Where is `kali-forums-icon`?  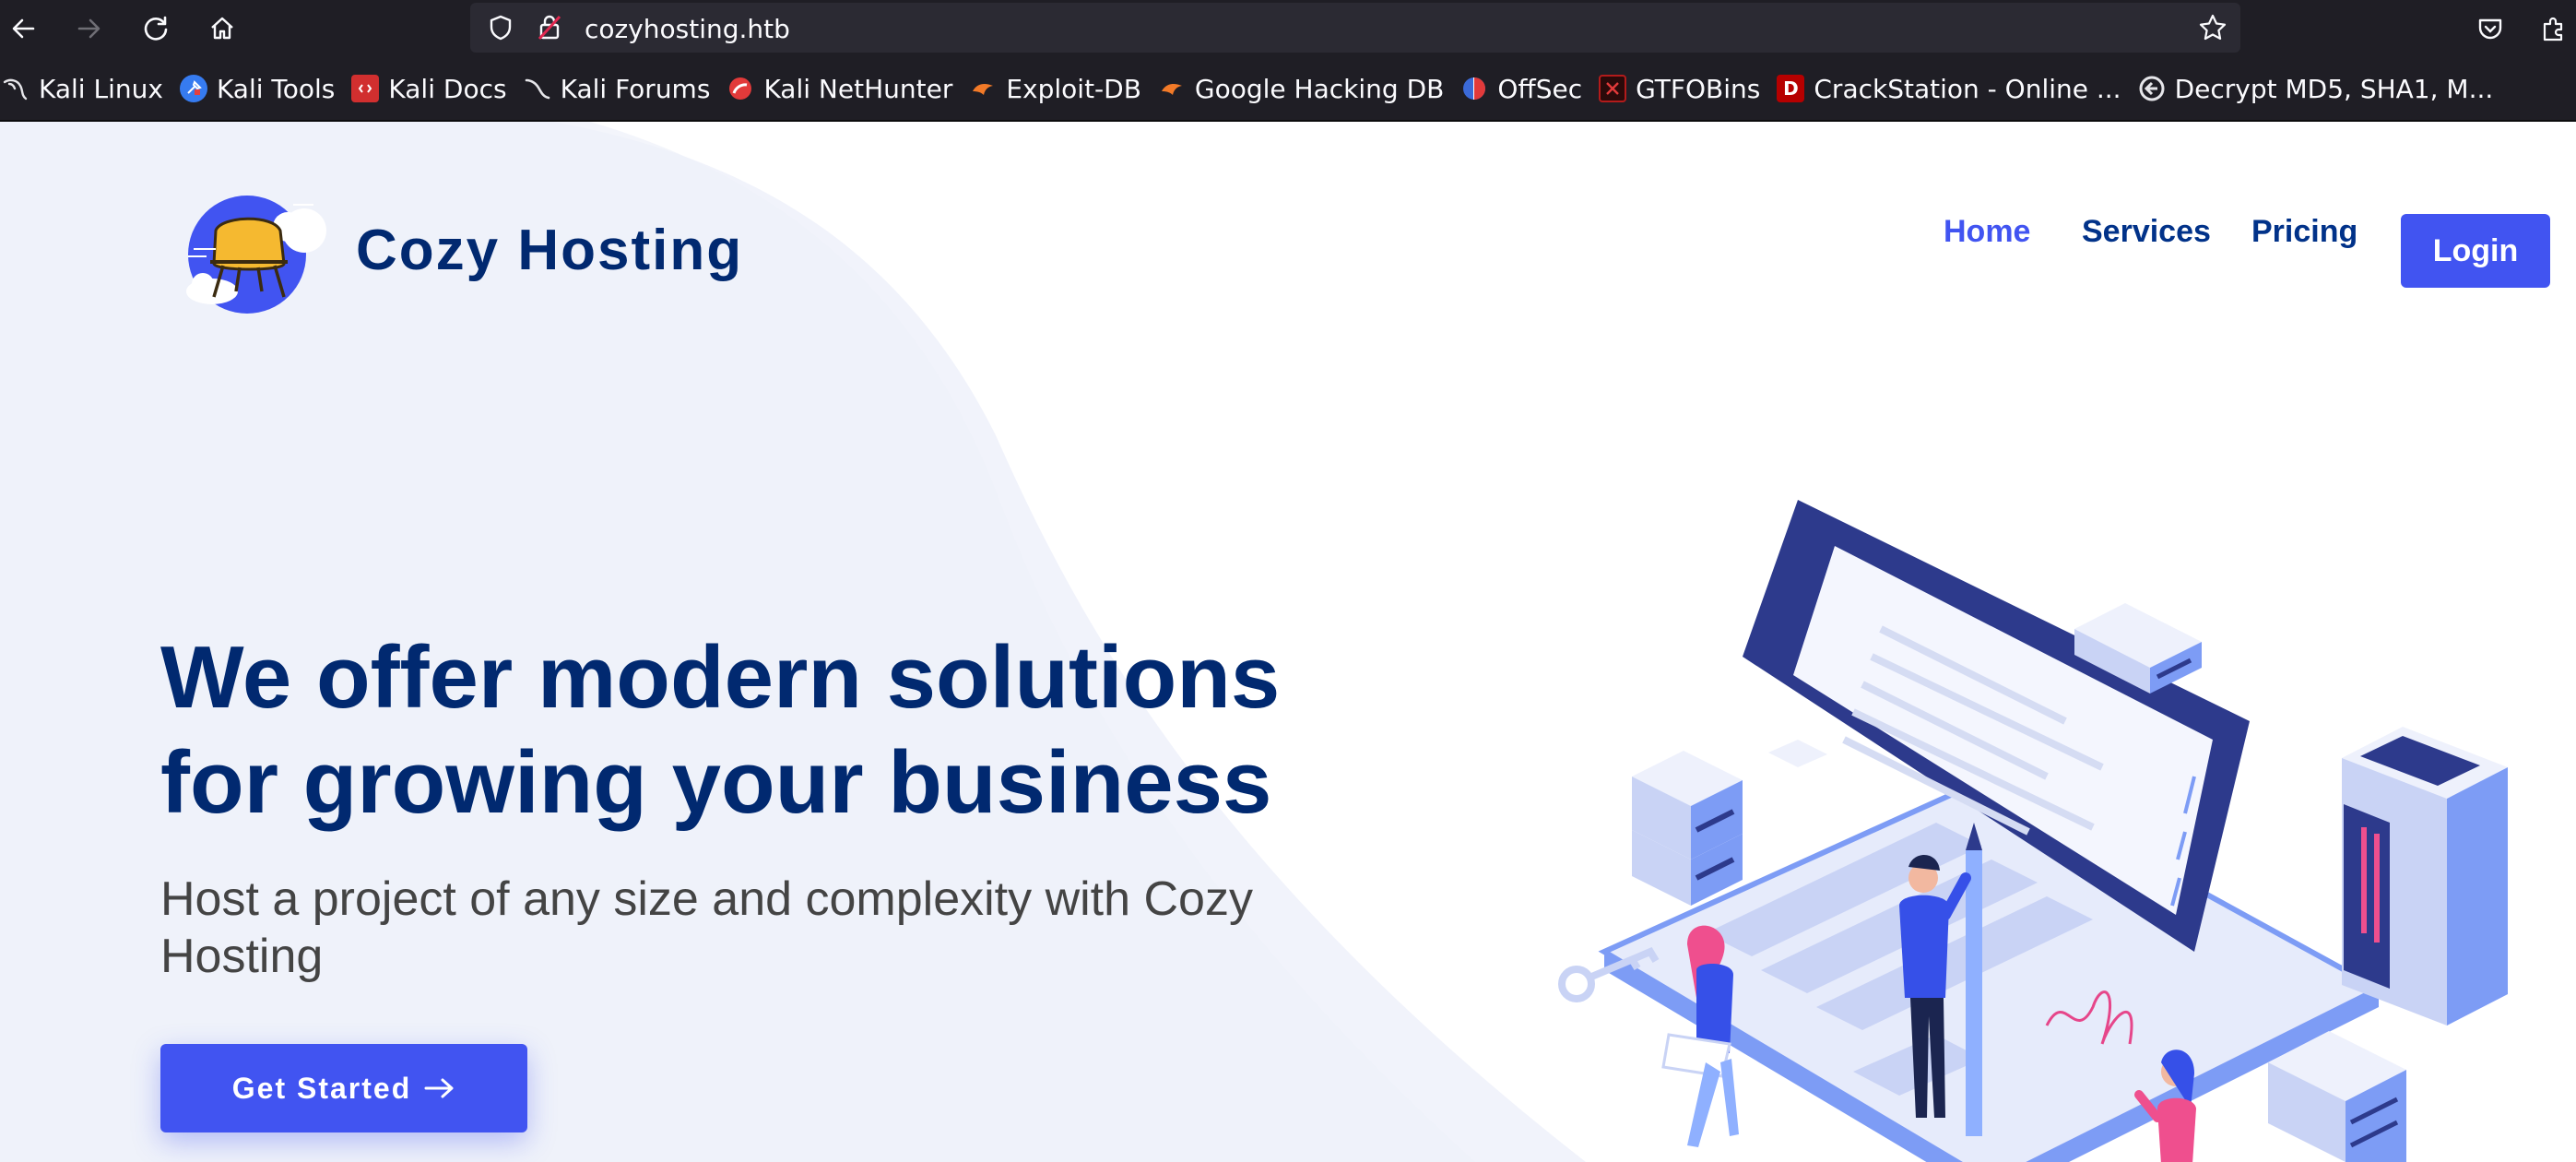
kali-forums-icon is located at coordinates (537, 88).